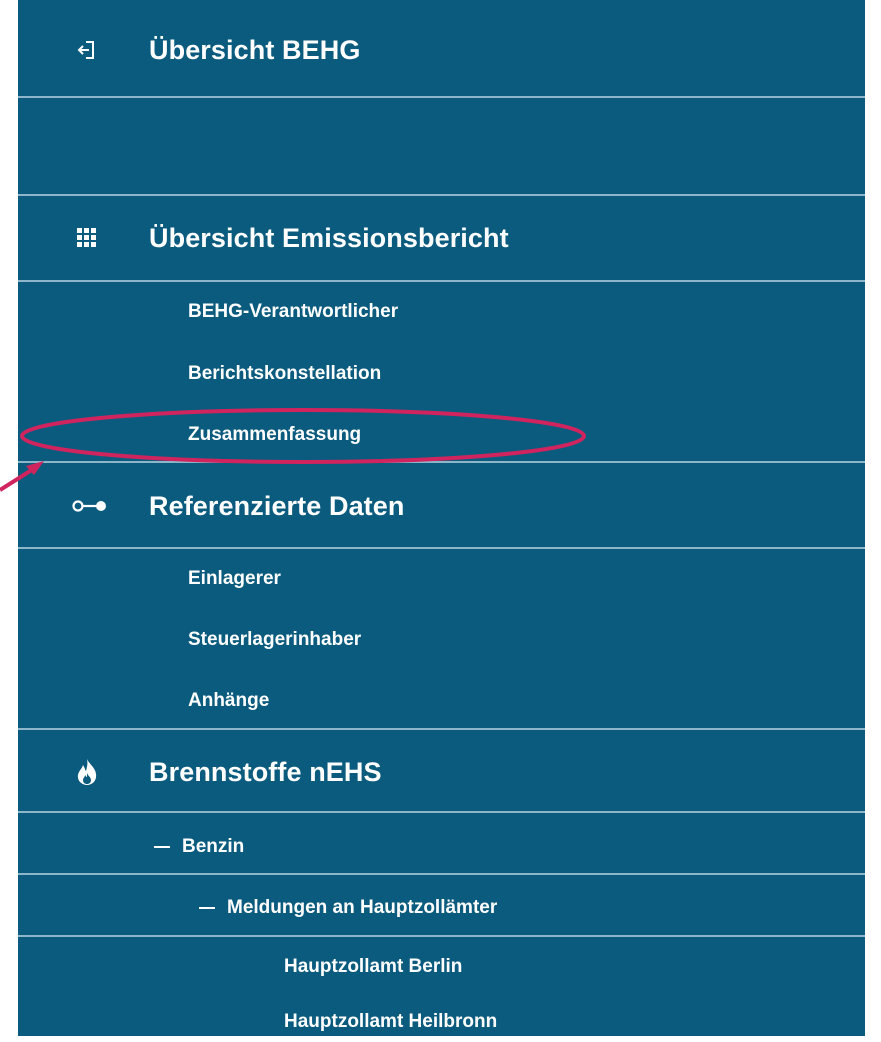 This screenshot has width=881, height=1042. What do you see at coordinates (391, 1021) in the screenshot?
I see `nav-item-label: Hauptzollamt Heilbronn` at bounding box center [391, 1021].